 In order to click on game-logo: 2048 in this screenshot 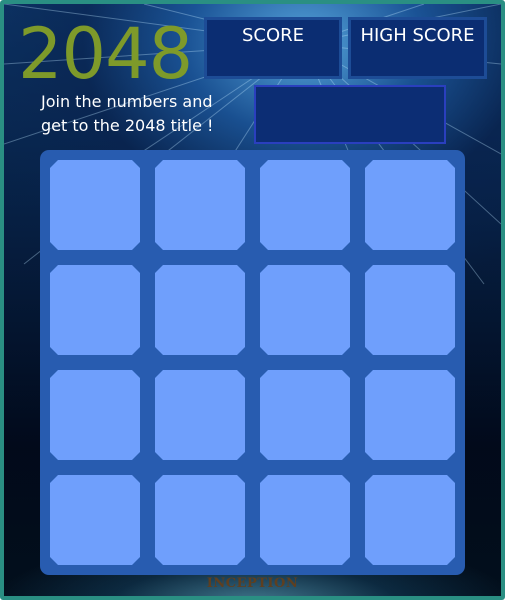, I will do `click(105, 54)`.